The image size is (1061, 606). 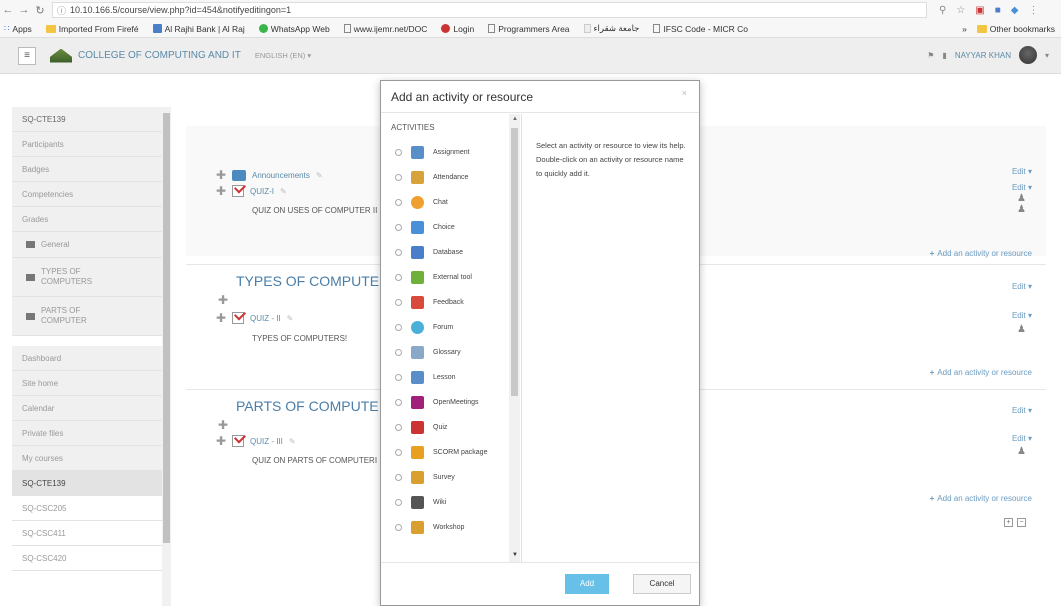 What do you see at coordinates (87, 533) in the screenshot?
I see `sidebar-course-link: SQ-CSC411` at bounding box center [87, 533].